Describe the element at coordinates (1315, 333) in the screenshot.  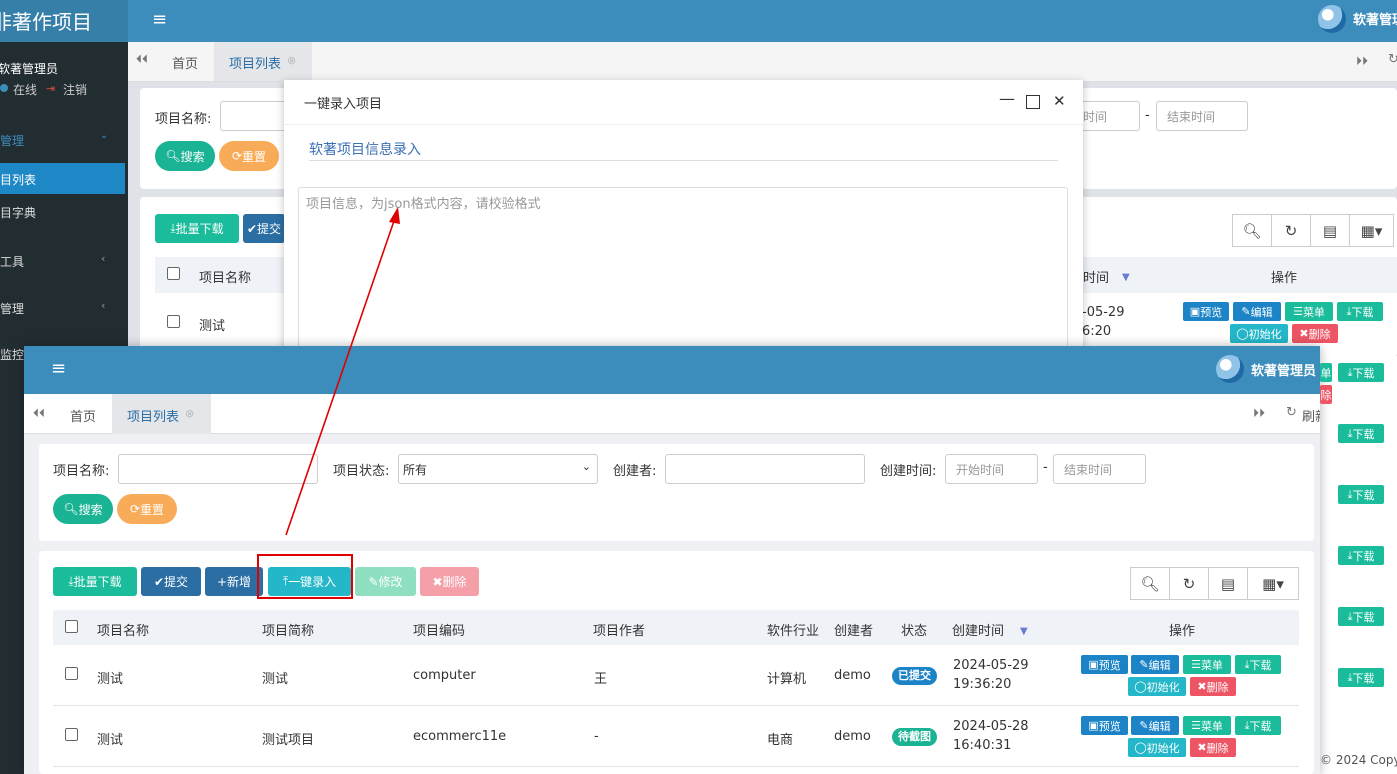
I see `bg-delete-button: ✖ 删除` at that location.